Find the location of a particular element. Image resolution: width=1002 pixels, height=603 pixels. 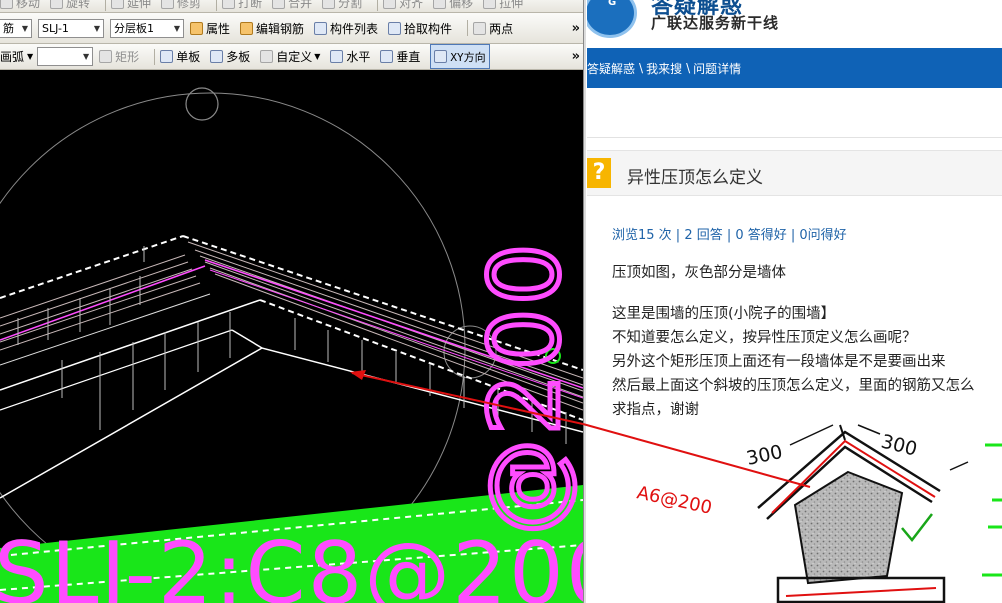

align-icon is located at coordinates (390, 4).